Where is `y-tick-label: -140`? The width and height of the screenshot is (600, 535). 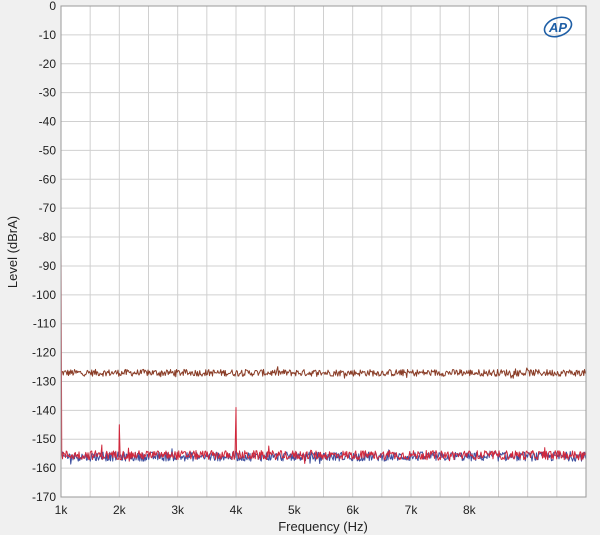 y-tick-label: -140 is located at coordinates (44, 410).